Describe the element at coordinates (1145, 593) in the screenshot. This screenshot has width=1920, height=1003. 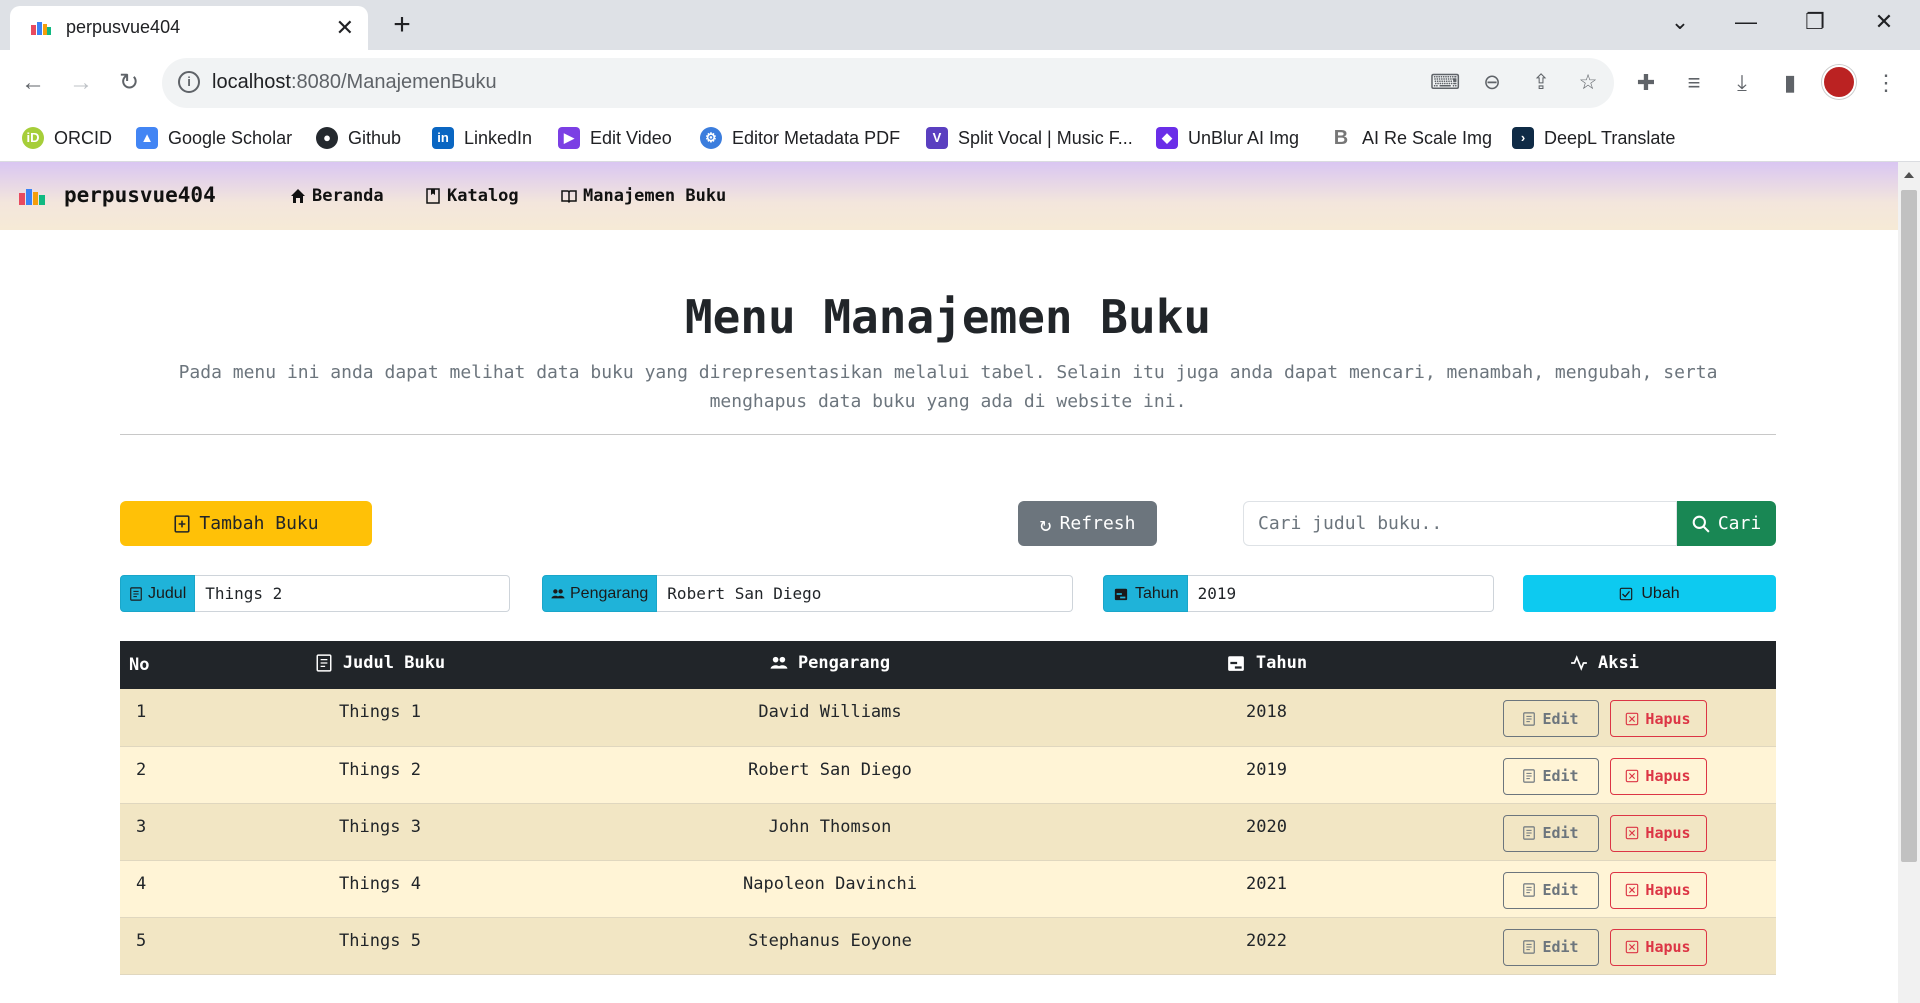
I see `tahun-label: Tahun` at that location.